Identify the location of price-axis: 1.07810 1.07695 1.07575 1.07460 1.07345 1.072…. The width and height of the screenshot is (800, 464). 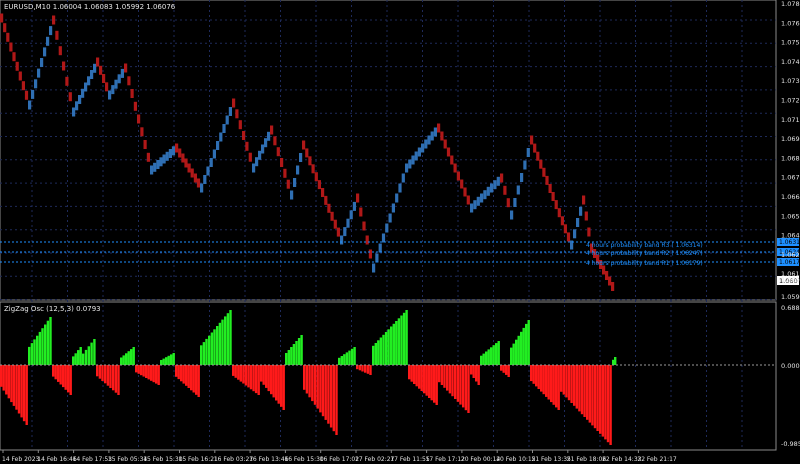
(790, 150).